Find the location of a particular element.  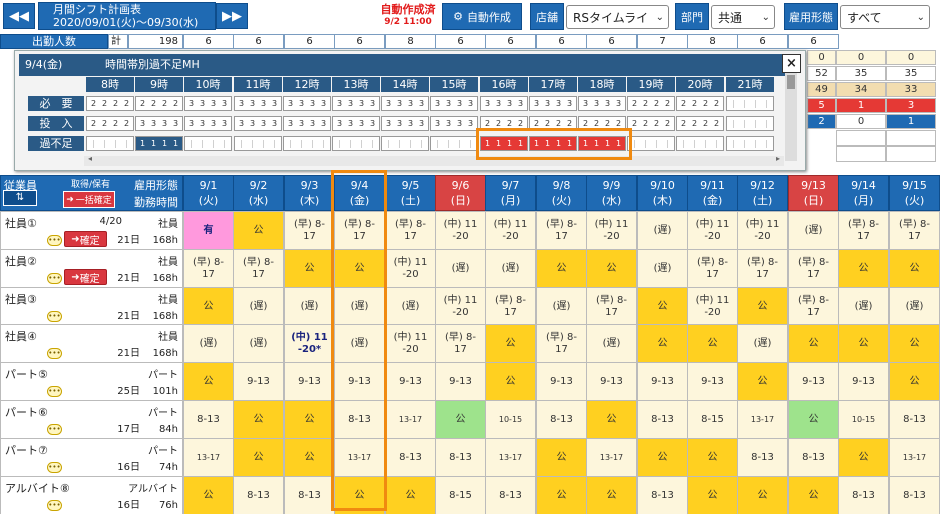

employee-name: パート⑦ is located at coordinates (26, 450).